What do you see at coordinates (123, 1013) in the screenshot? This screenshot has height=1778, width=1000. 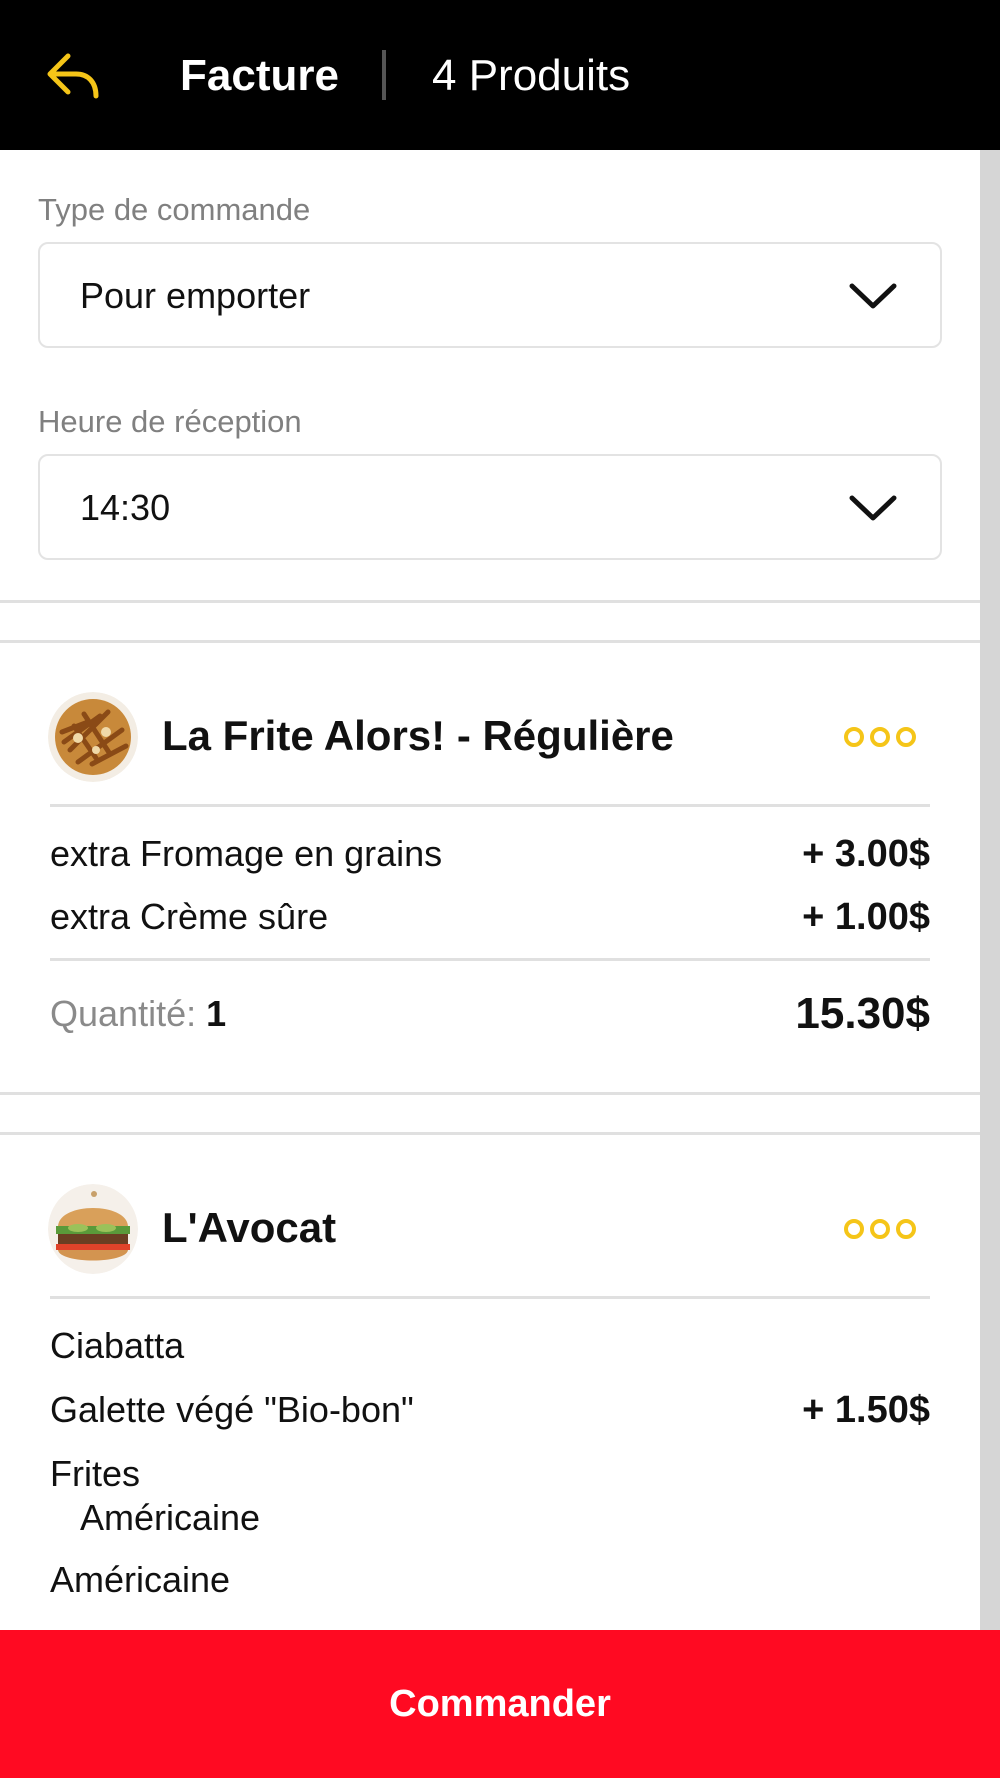 I see `quantity-label: Quantité:` at bounding box center [123, 1013].